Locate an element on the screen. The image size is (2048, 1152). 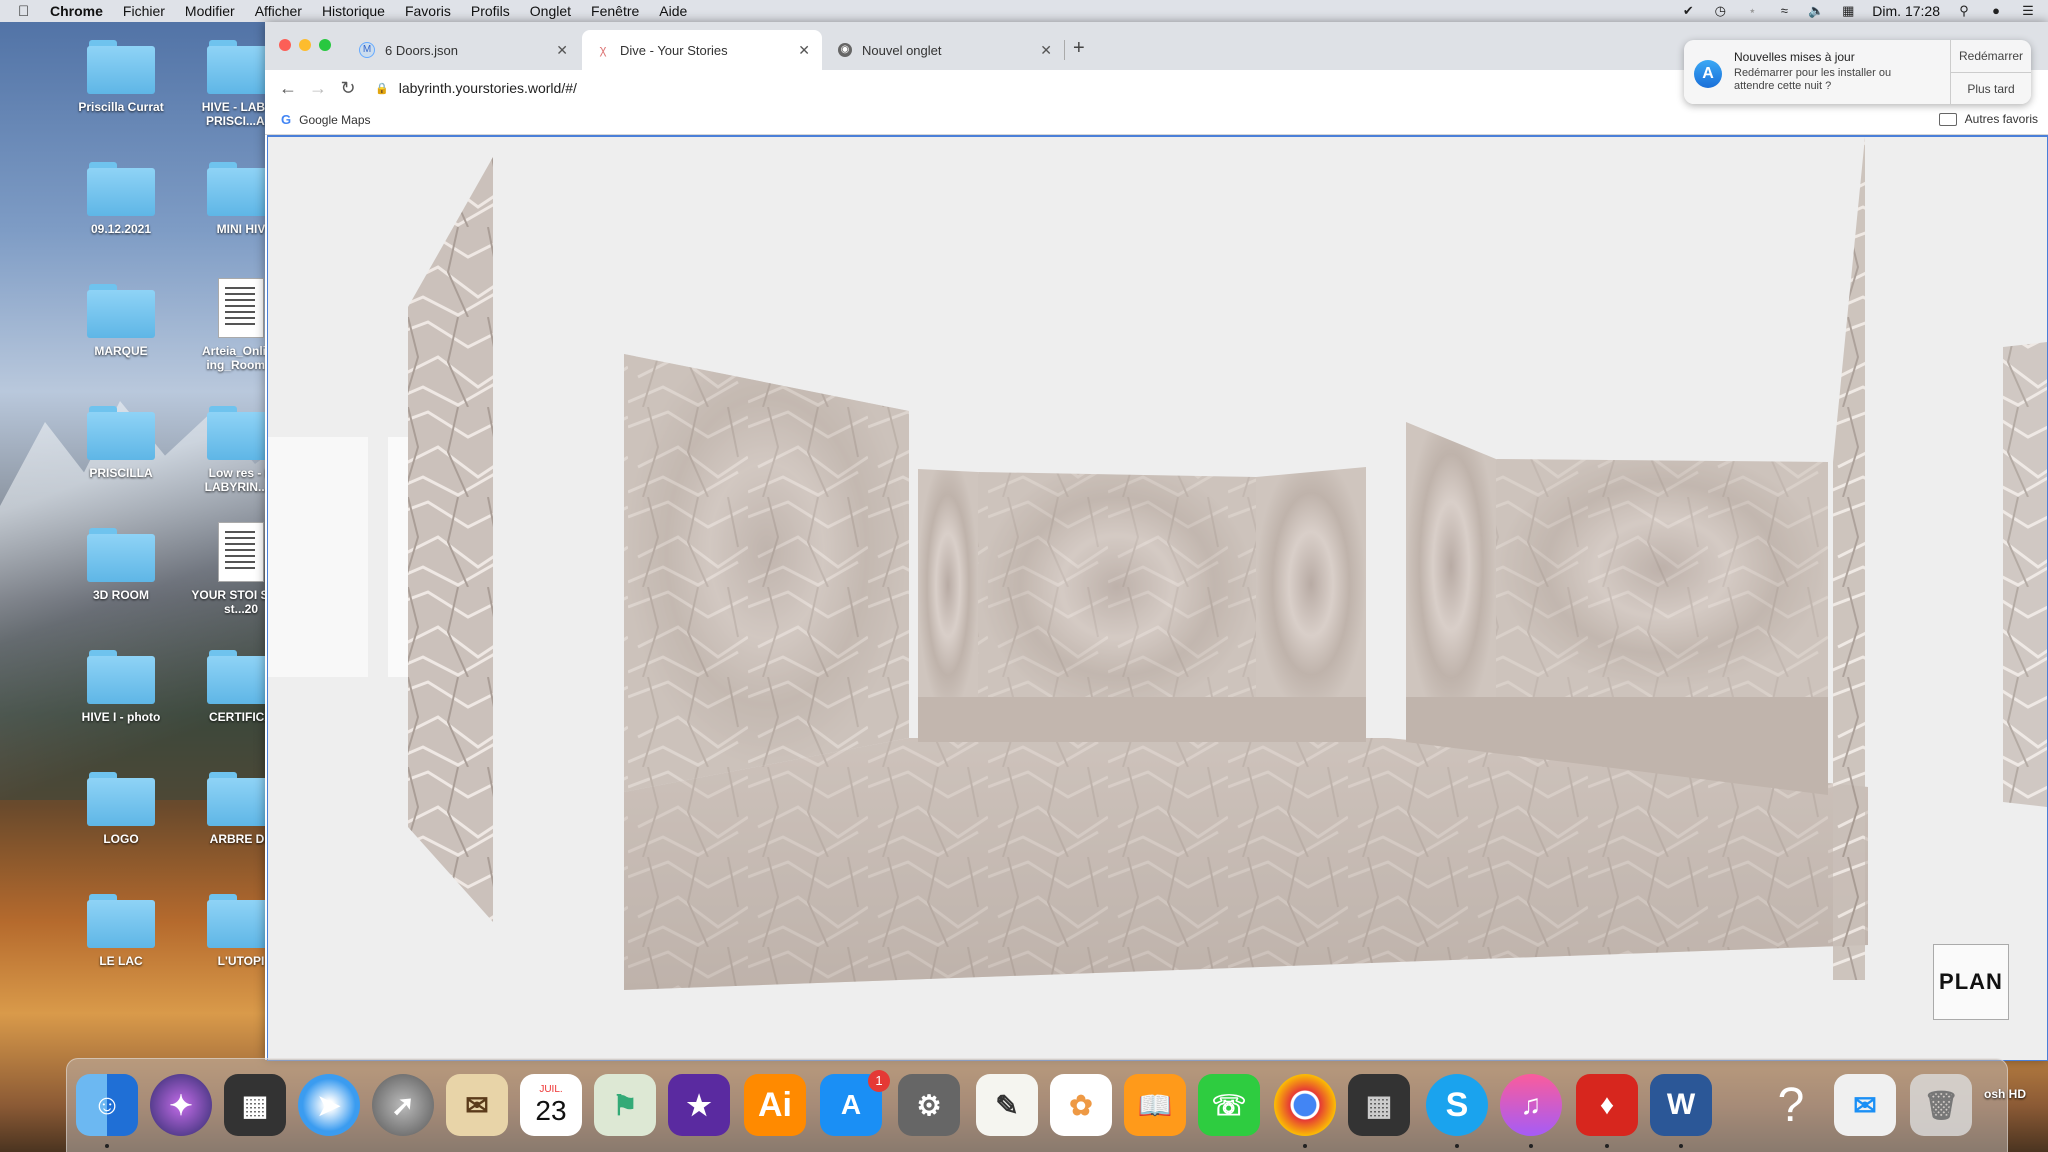
itunes-icon: ♫ is located at coordinates (1531, 1105).